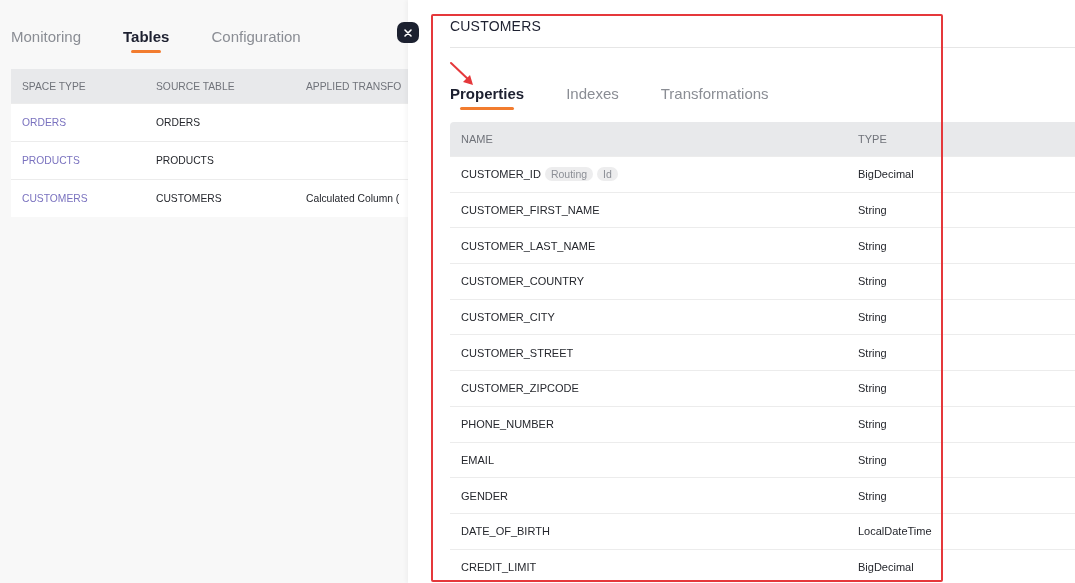 Image resolution: width=1075 pixels, height=583 pixels. Describe the element at coordinates (520, 388) in the screenshot. I see `property-name: CUSTOMER_ZIPCODE` at that location.